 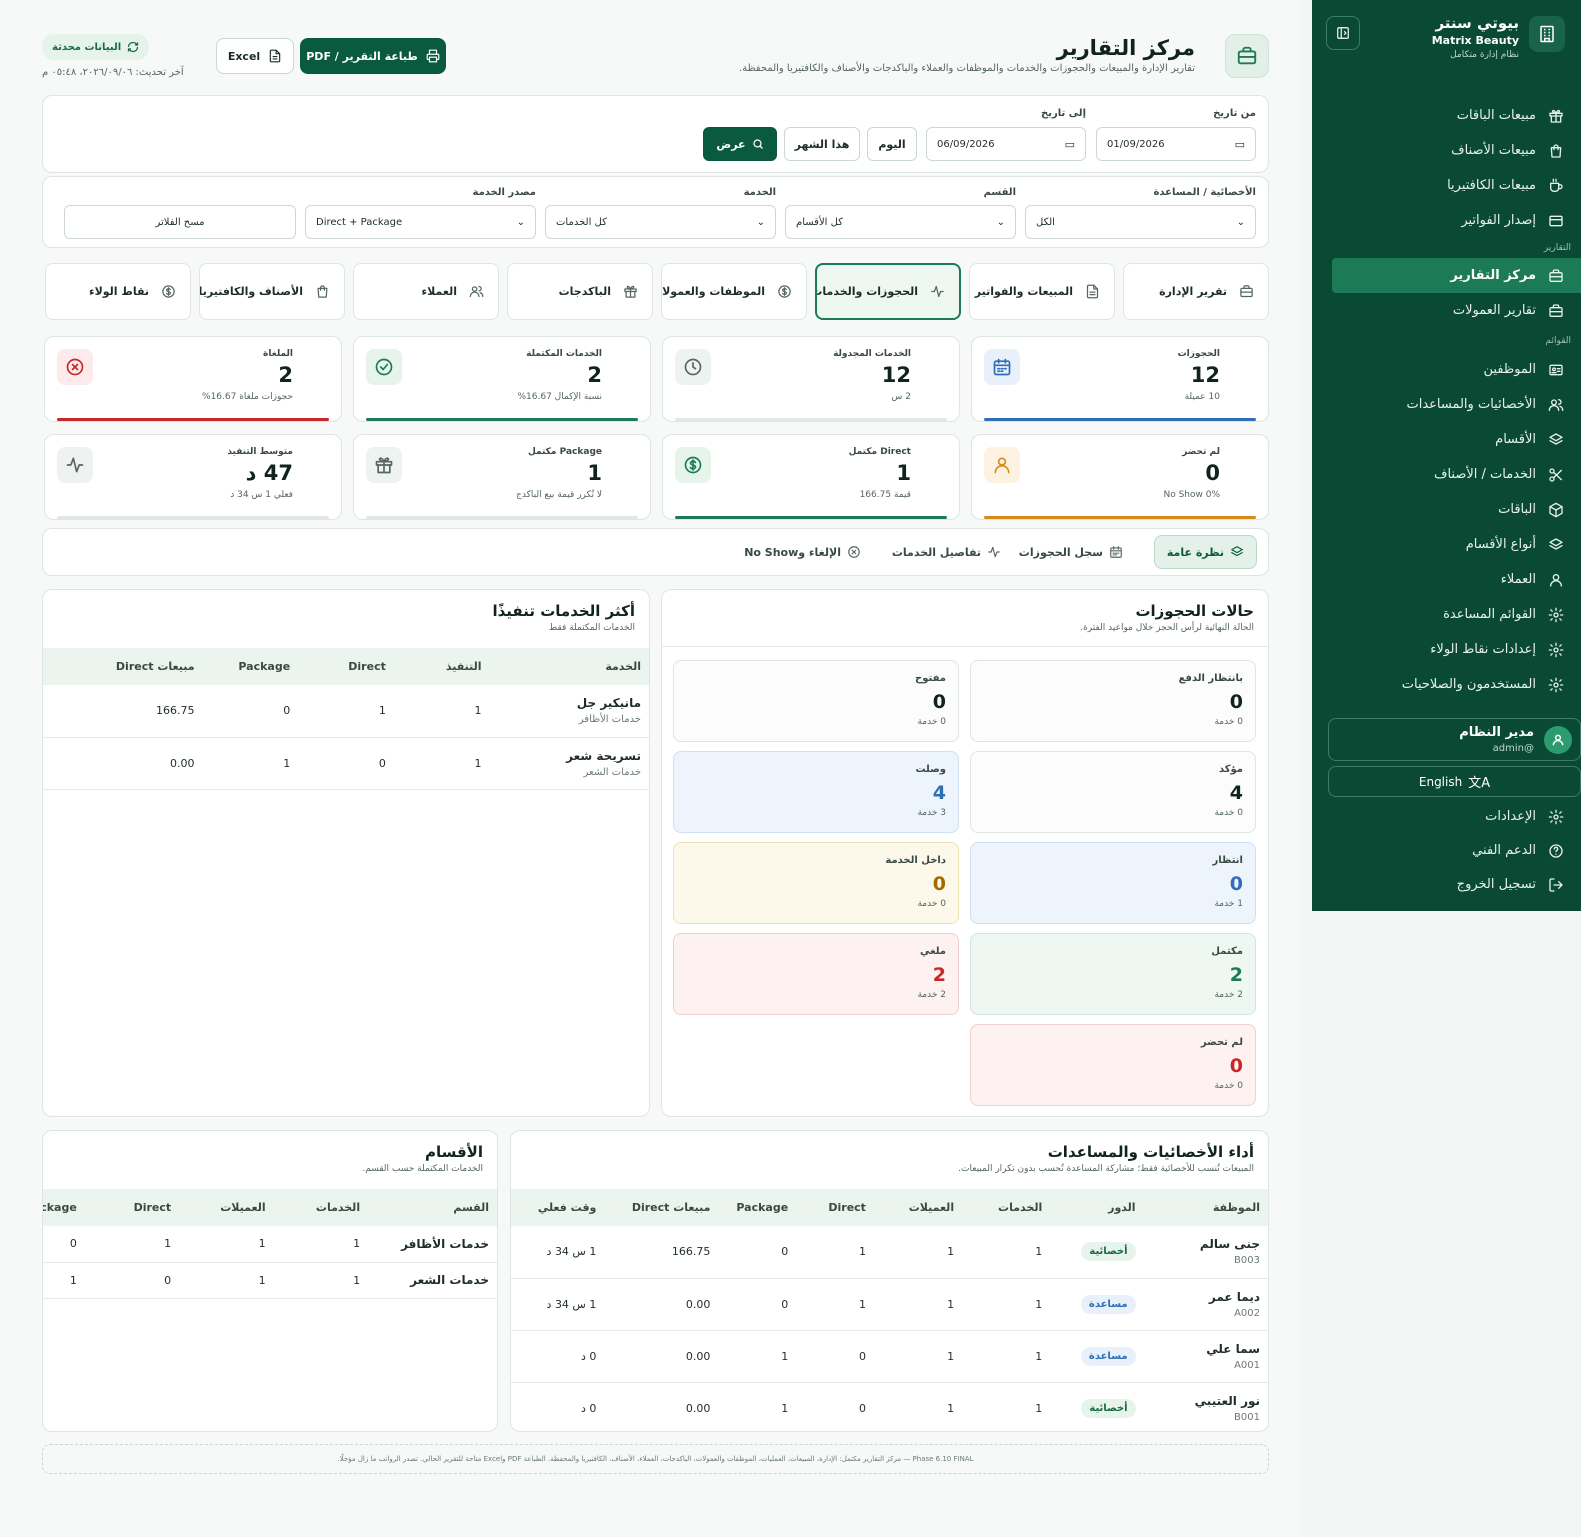 I want to click on service-select: ⌄ كل الخدمات, so click(x=660, y=222).